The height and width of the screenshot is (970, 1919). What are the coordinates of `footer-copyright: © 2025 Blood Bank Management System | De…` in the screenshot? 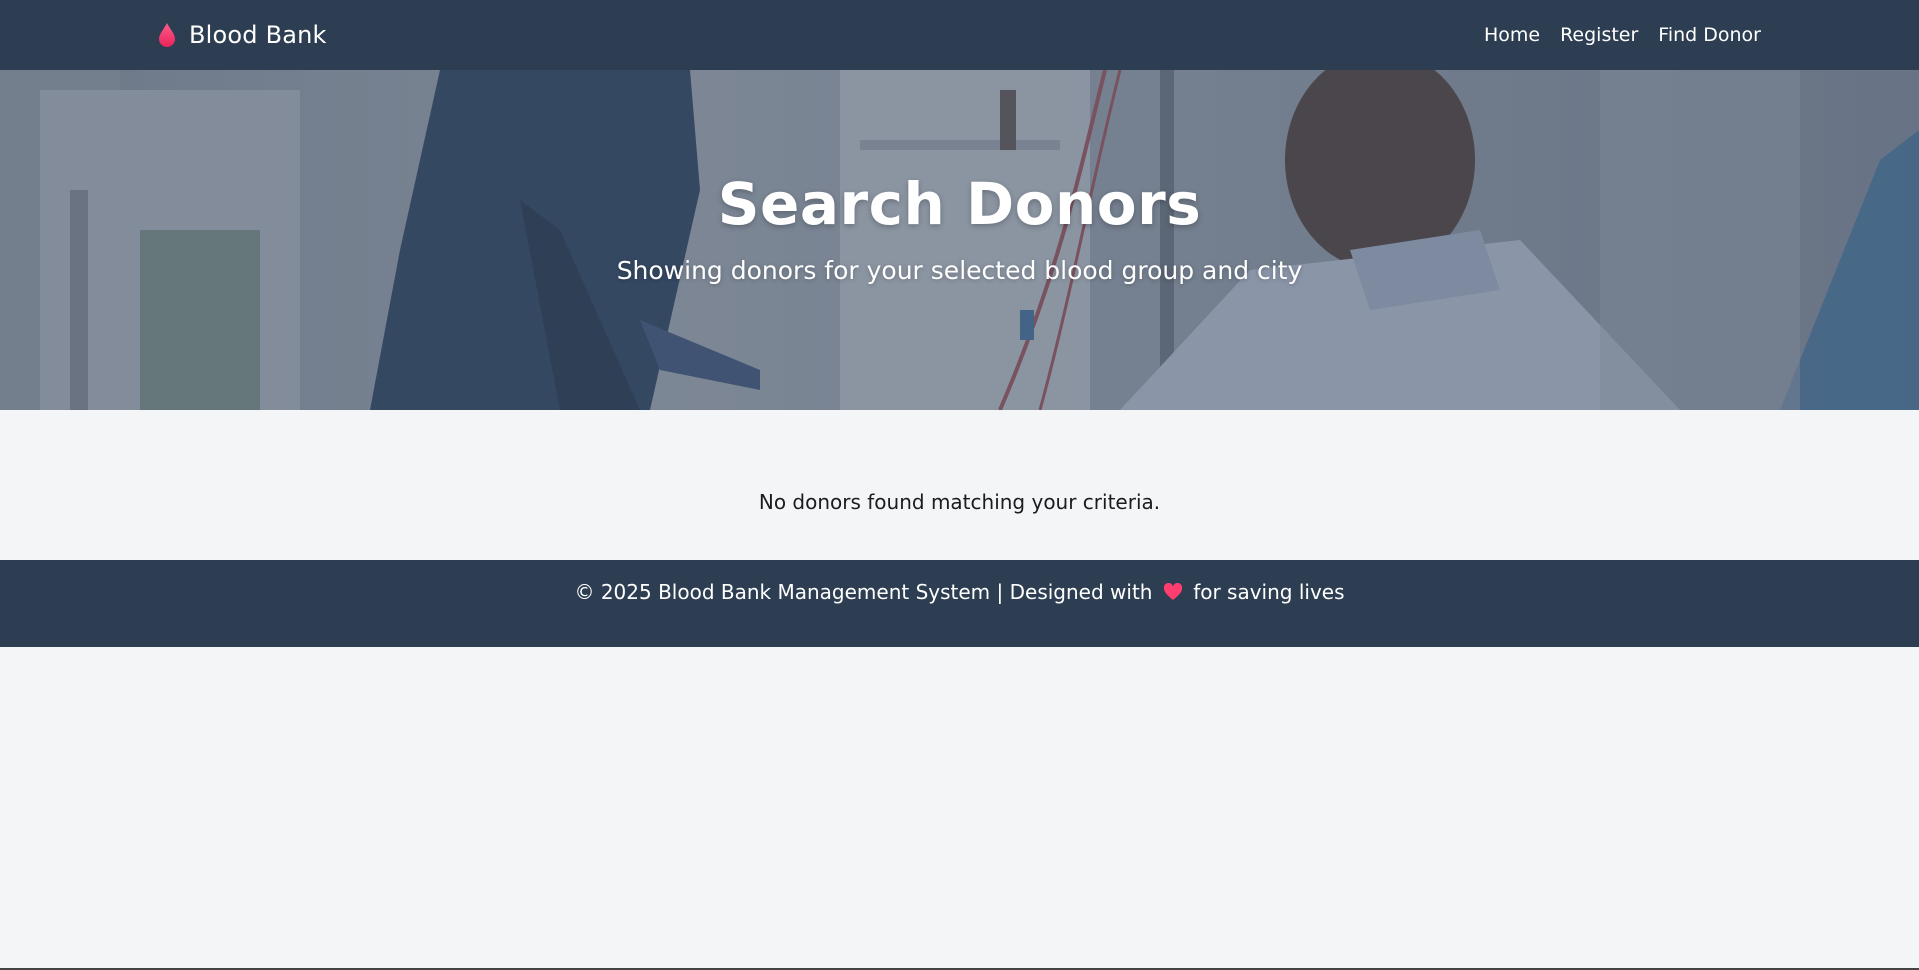 It's located at (959, 592).